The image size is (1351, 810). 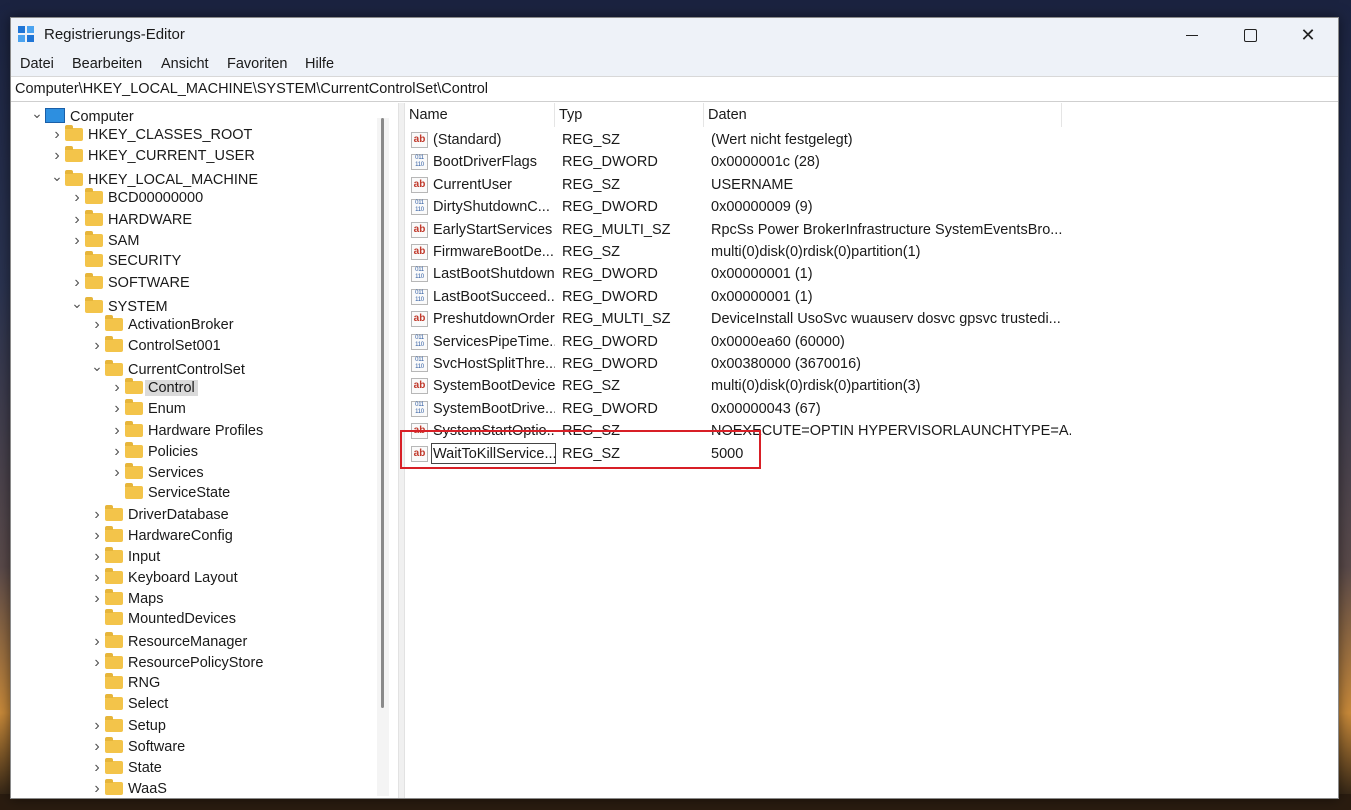 What do you see at coordinates (1192, 35) in the screenshot?
I see `minimize-button` at bounding box center [1192, 35].